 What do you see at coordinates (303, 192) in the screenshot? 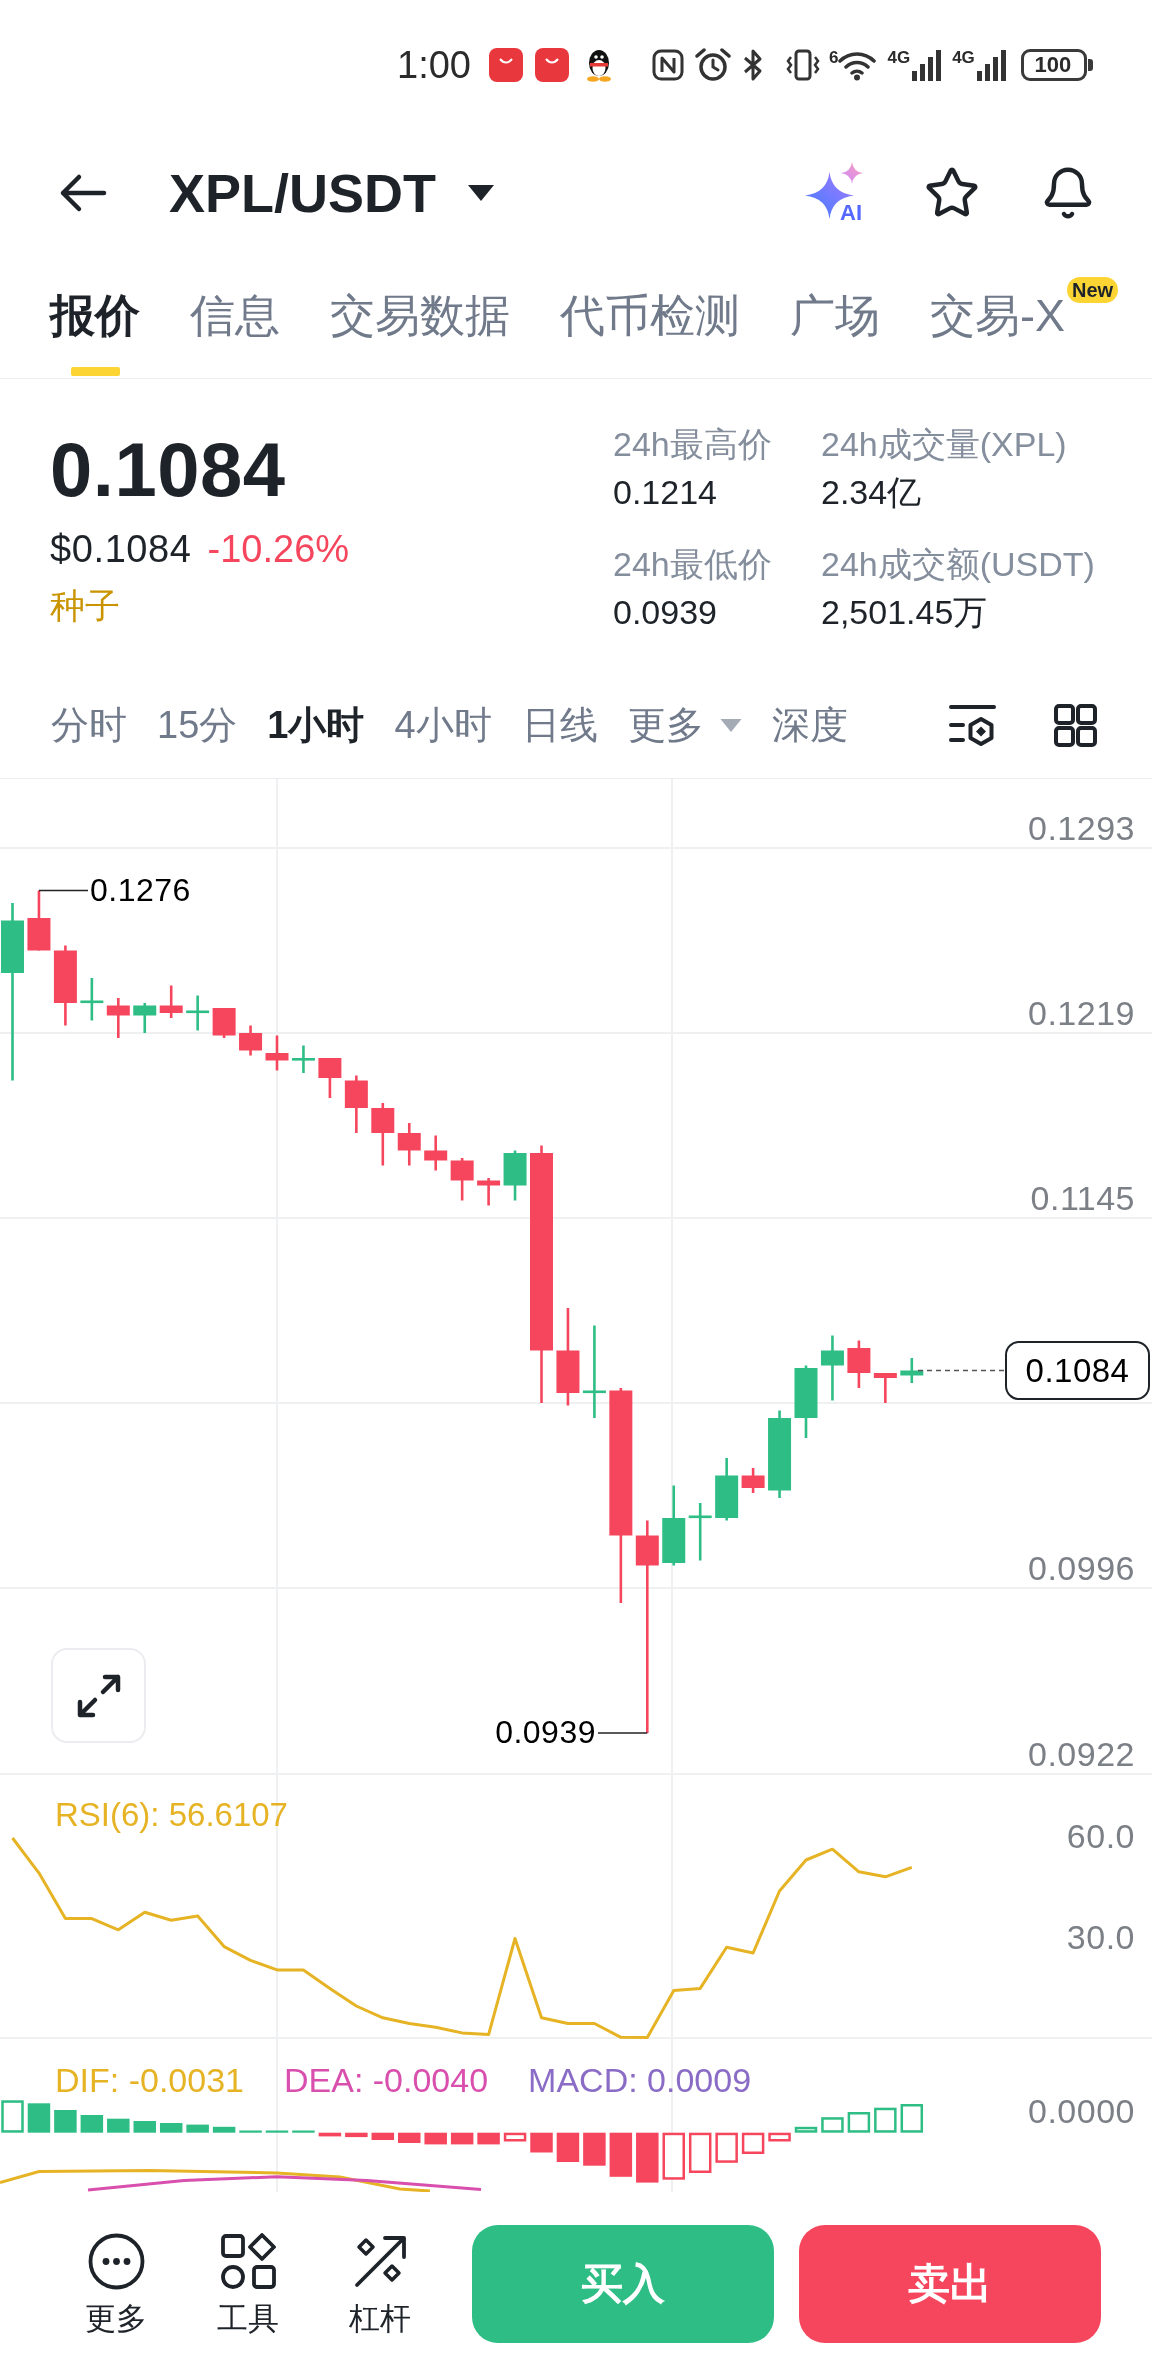
I see `pair-title: XPL/USDT` at bounding box center [303, 192].